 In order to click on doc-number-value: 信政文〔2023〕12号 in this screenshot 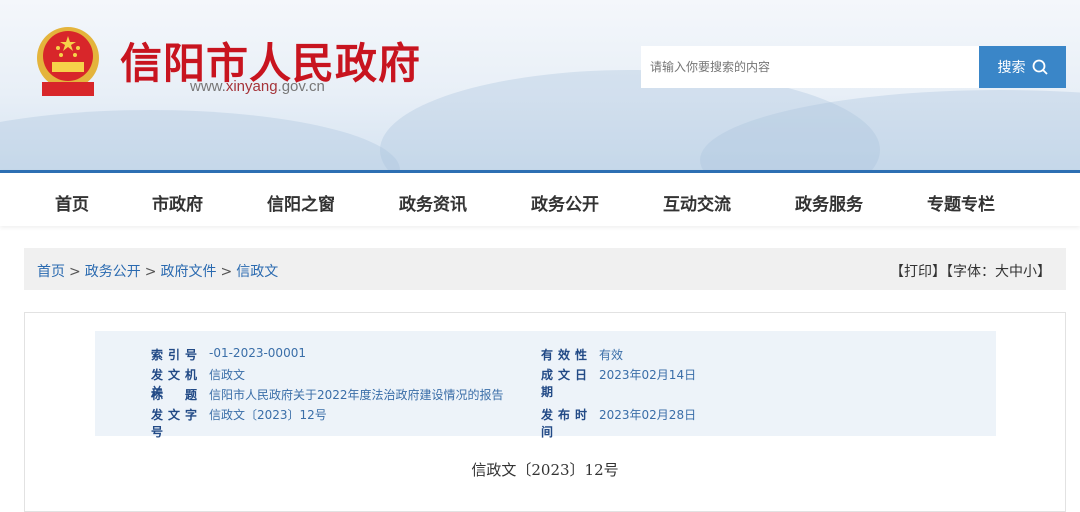, I will do `click(268, 415)`.